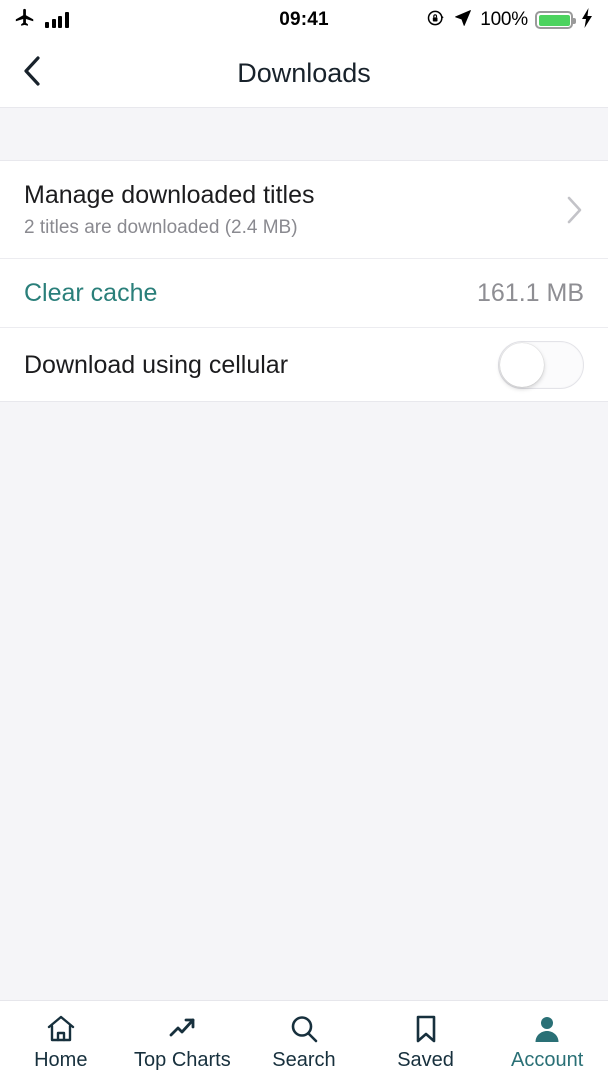  Describe the element at coordinates (504, 19) in the screenshot. I see `battery-percent-label: 100%` at that location.